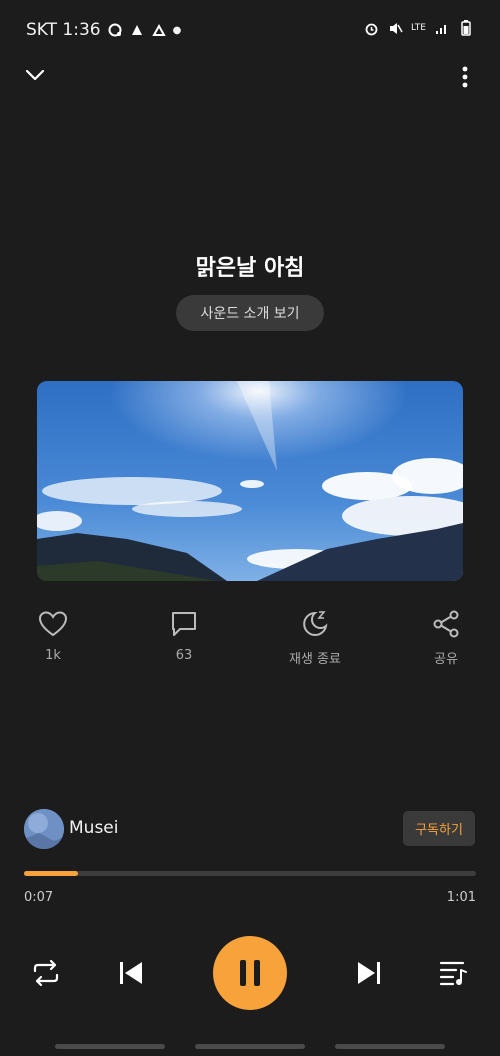 This screenshot has width=500, height=1056. I want to click on like-count: 1k, so click(53, 655).